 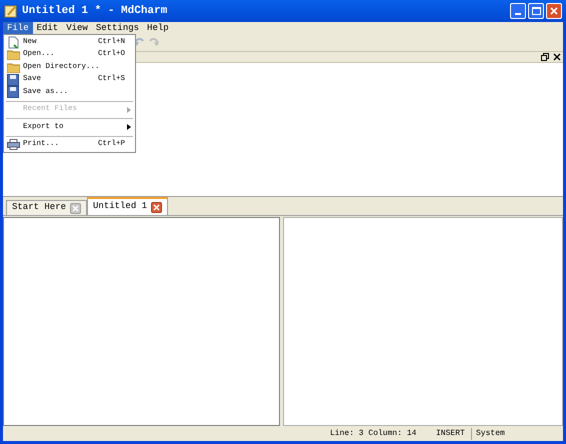 I want to click on tab-label: Start Here, so click(x=39, y=207).